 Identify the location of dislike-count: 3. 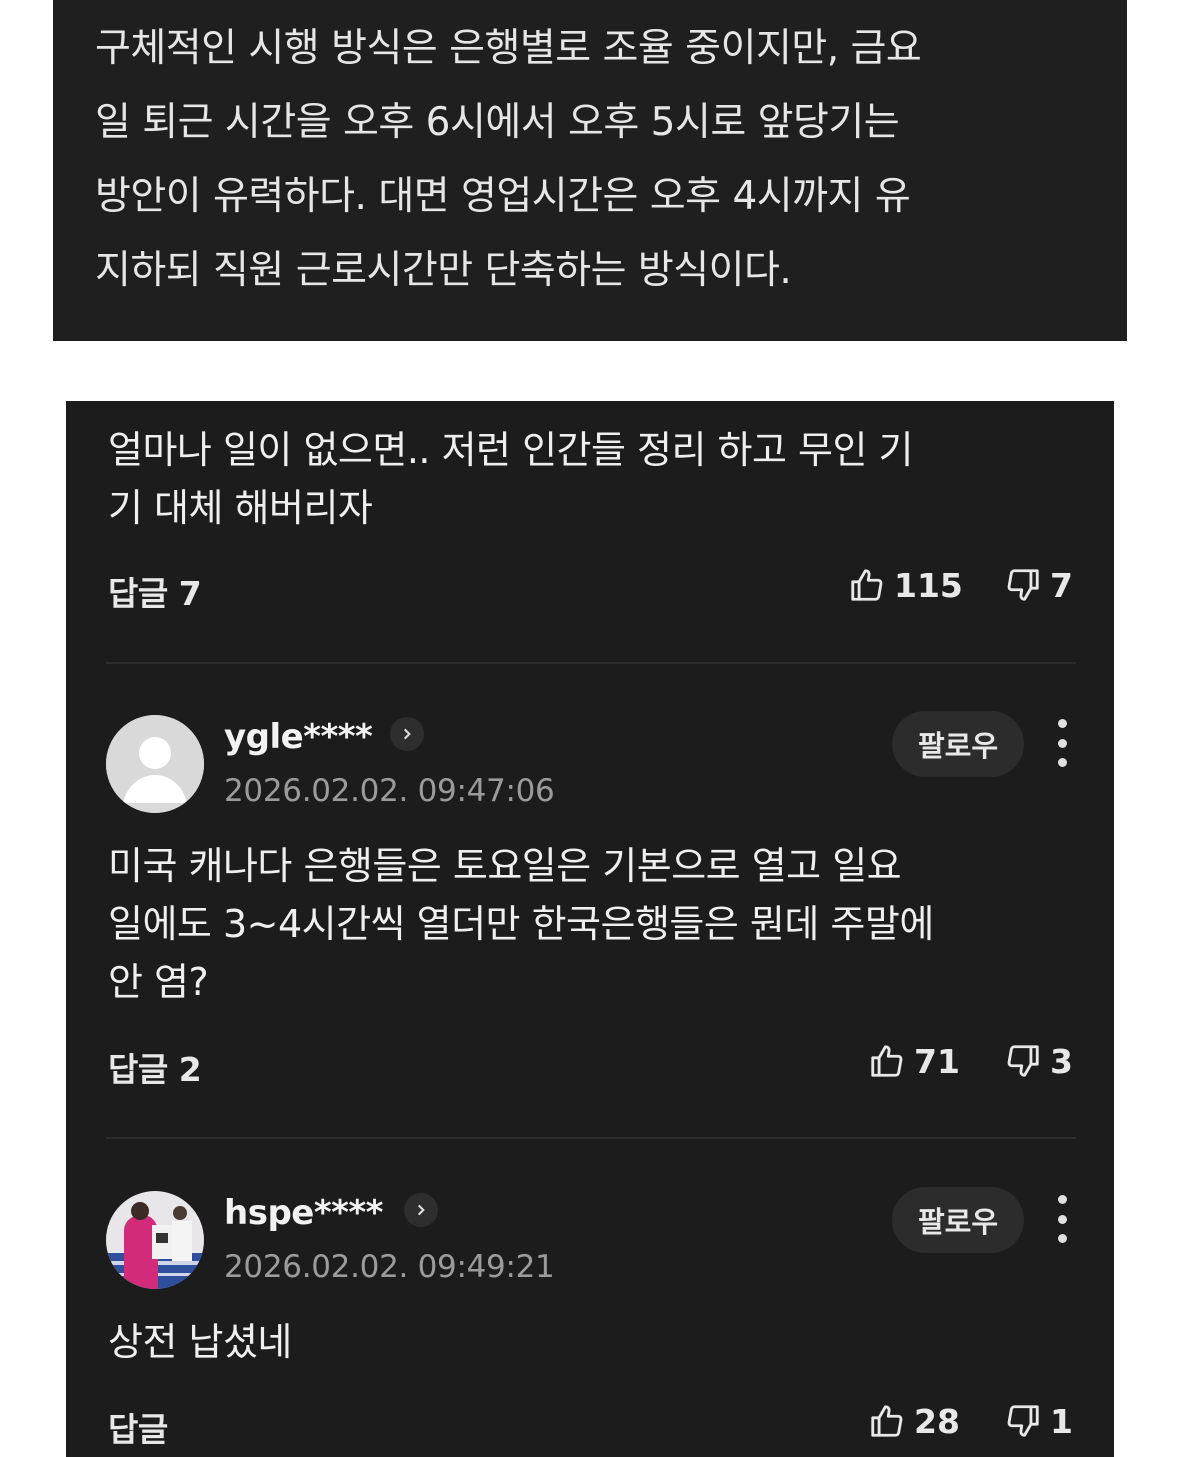
(1061, 1061).